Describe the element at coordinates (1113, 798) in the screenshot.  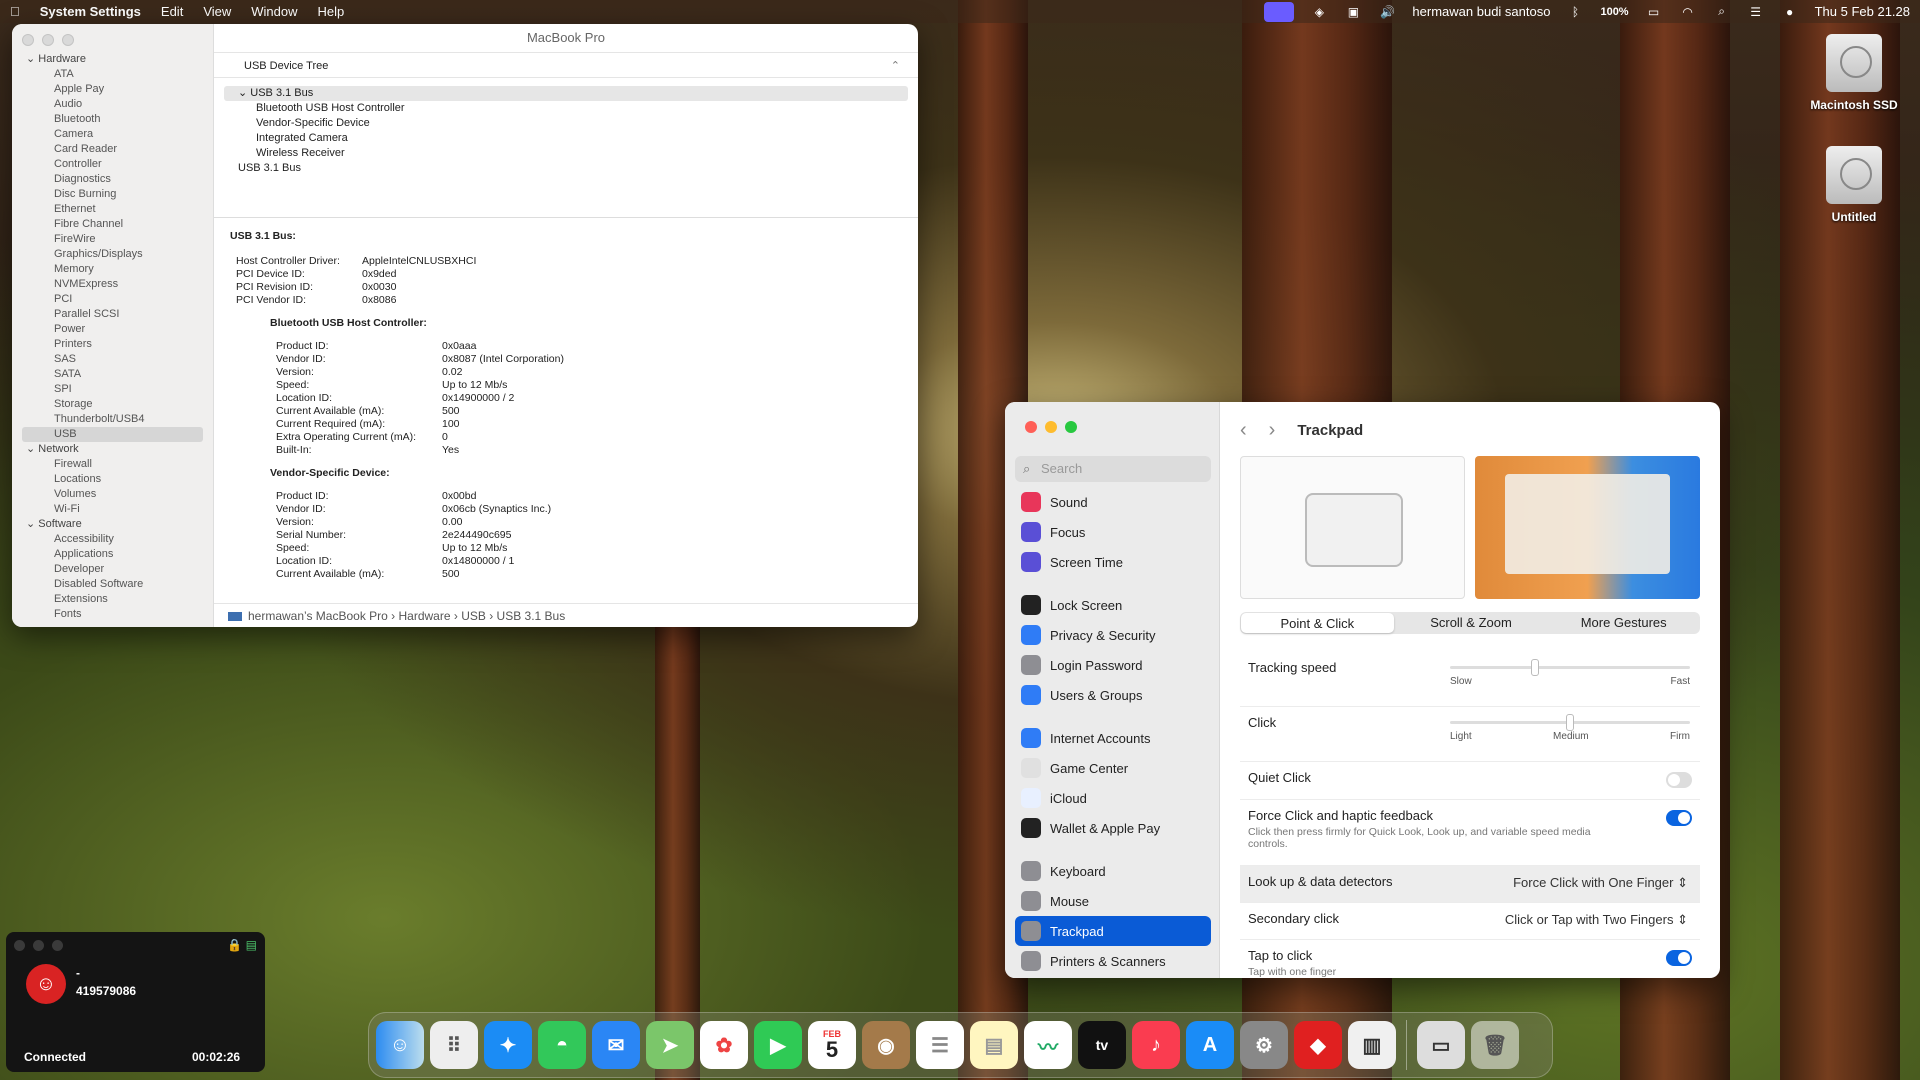
I see `sidebar-item-icloud: iCloud` at that location.